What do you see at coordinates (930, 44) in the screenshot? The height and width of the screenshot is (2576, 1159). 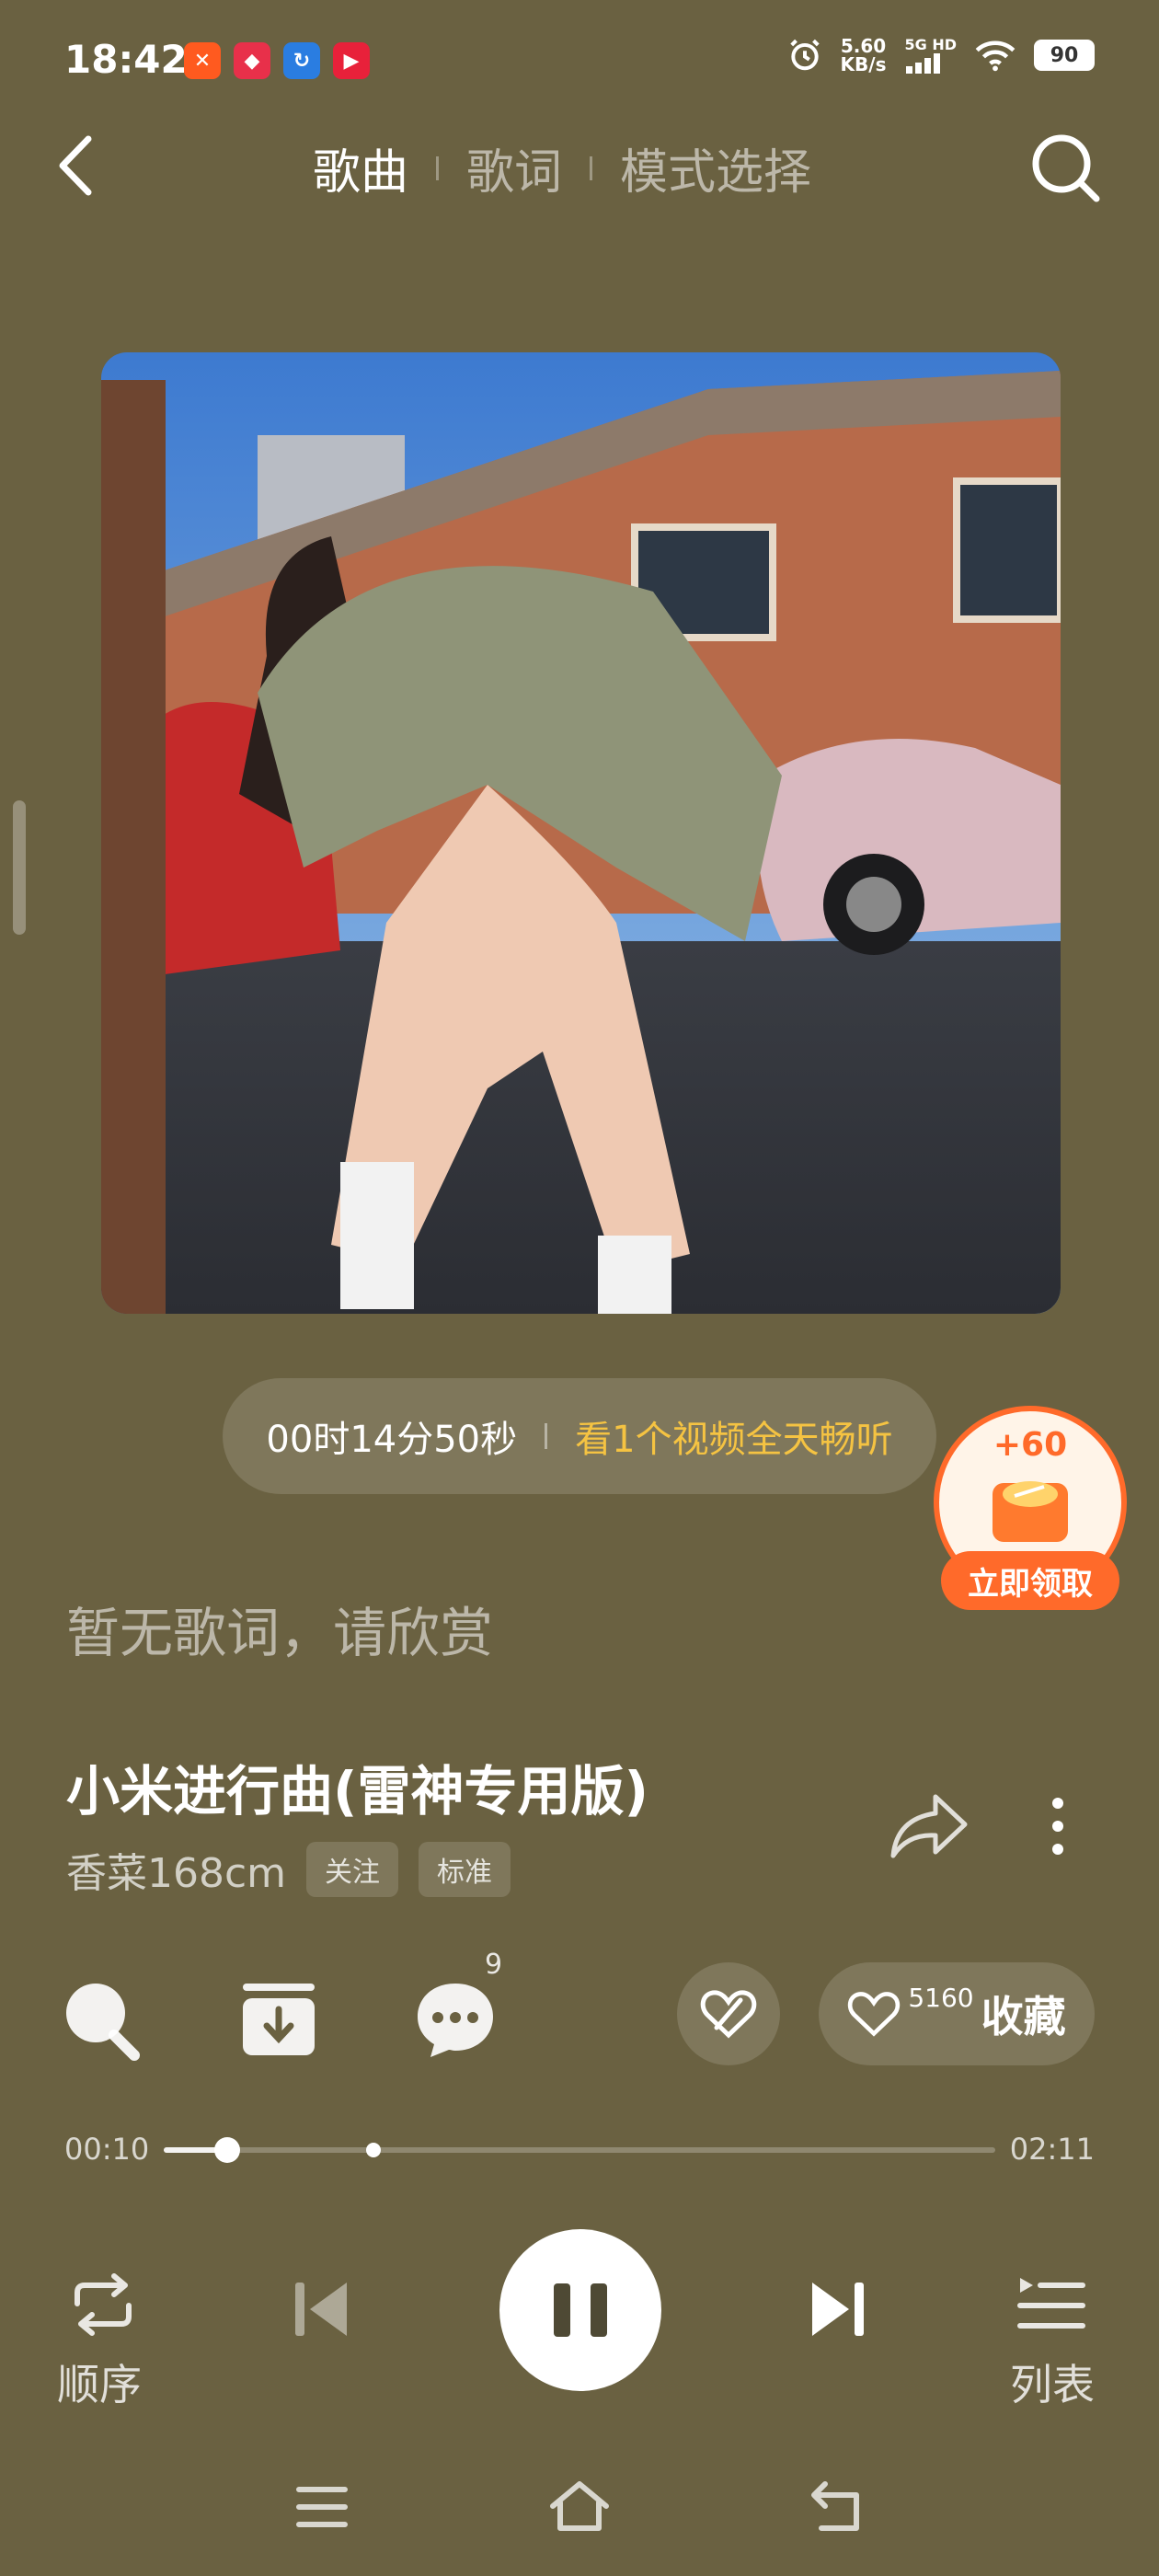 I see `network-type: 5G HD` at bounding box center [930, 44].